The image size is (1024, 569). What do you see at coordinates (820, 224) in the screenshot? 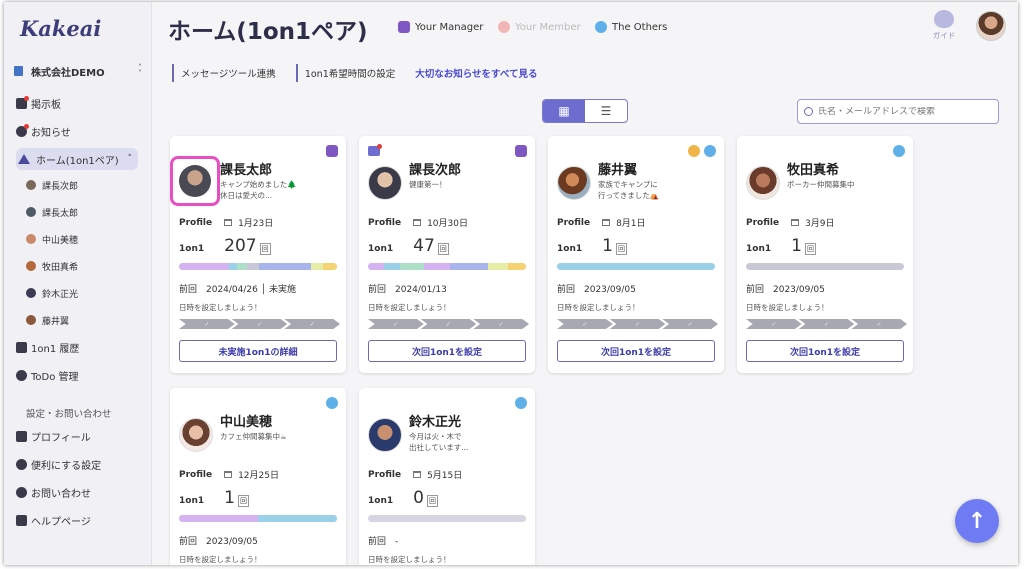
I see `profile-date: 3月9日` at bounding box center [820, 224].